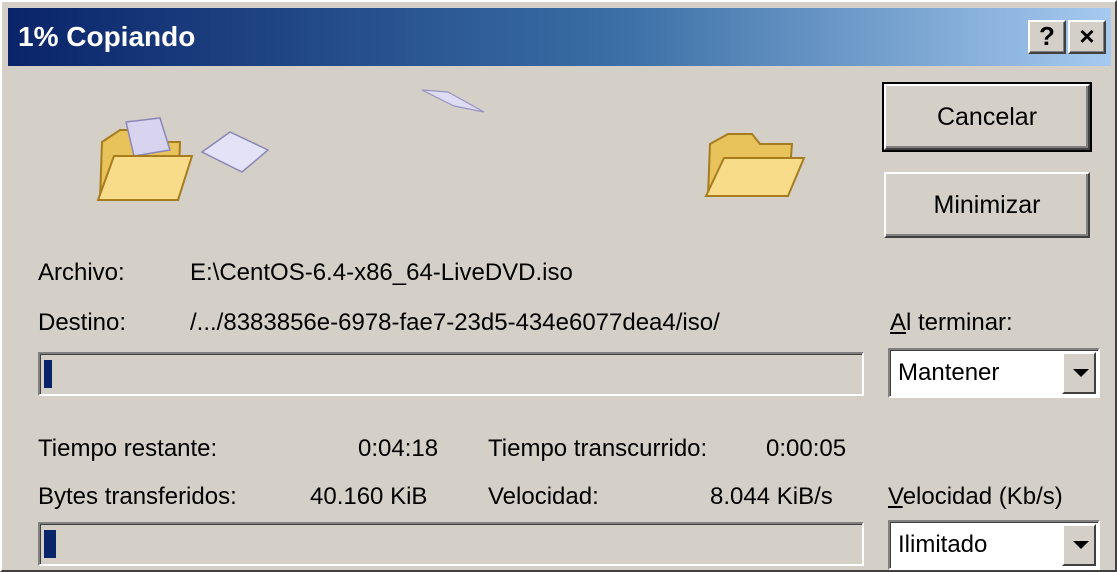 The image size is (1117, 572). What do you see at coordinates (898, 322) in the screenshot?
I see `on-finish-label-accel: A` at bounding box center [898, 322].